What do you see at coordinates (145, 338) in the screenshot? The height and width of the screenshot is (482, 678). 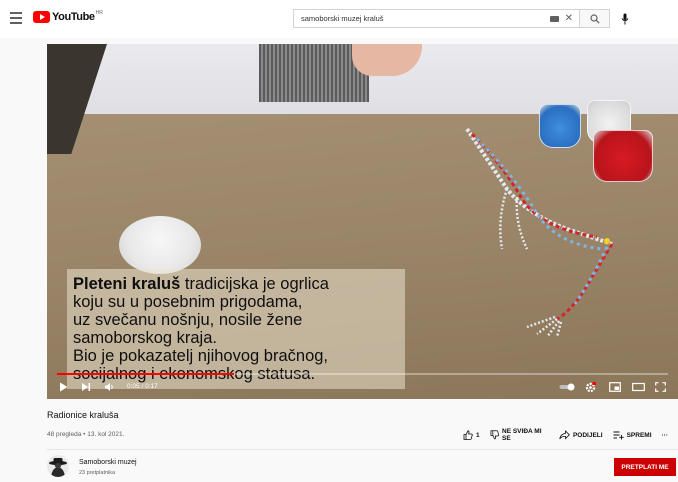 I see `caption-line: samoborskog kraja.` at bounding box center [145, 338].